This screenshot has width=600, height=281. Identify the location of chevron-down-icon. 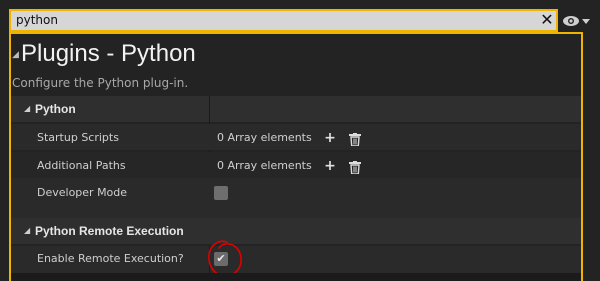
(586, 21).